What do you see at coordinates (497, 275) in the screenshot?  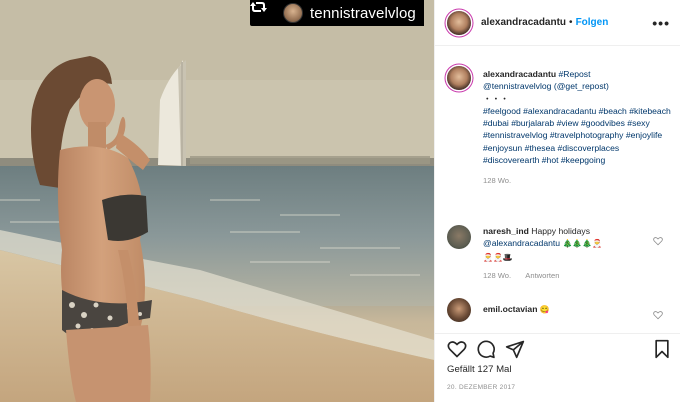 I see `comment-age: 128 Wo.` at bounding box center [497, 275].